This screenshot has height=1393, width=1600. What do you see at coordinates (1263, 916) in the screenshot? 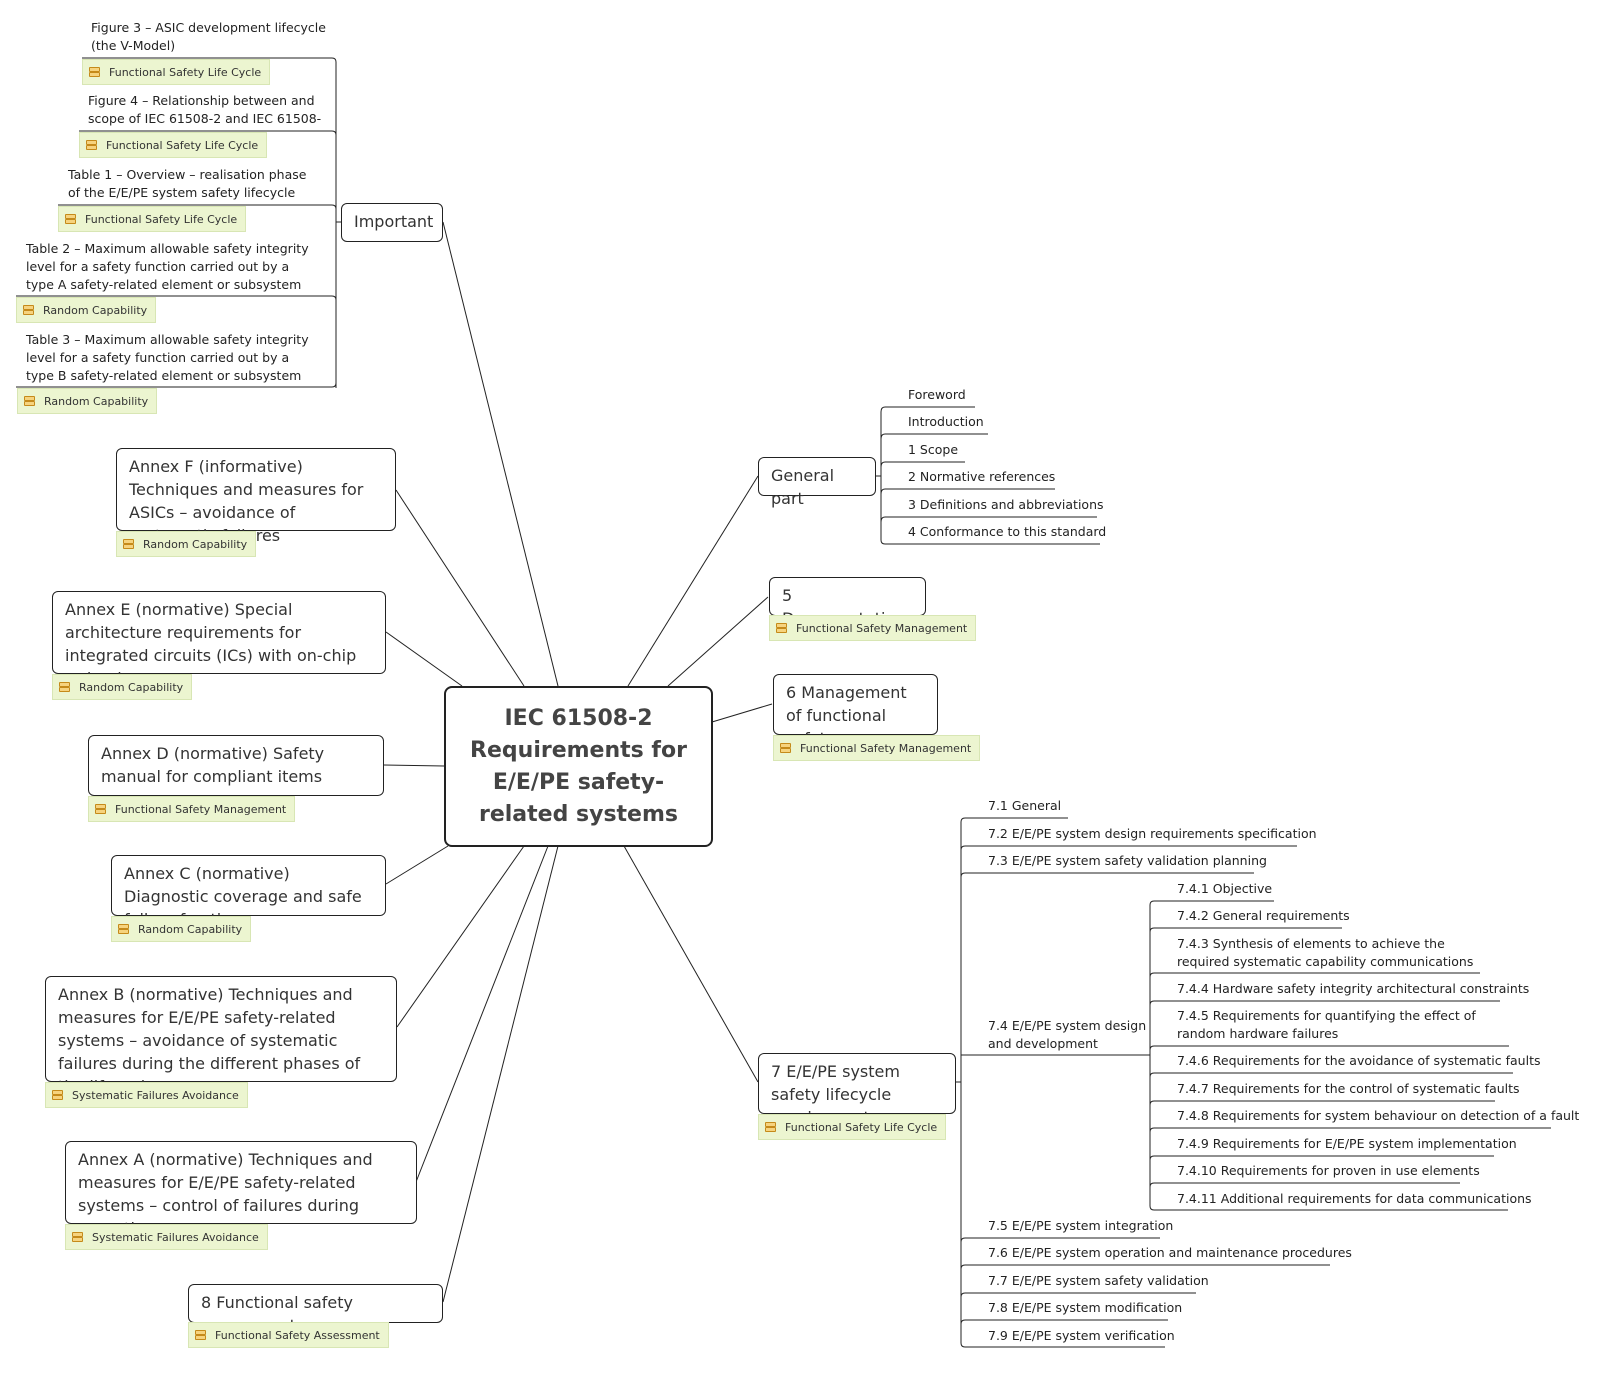
I see `sec74-item: 7.4.2 General requirements` at bounding box center [1263, 916].